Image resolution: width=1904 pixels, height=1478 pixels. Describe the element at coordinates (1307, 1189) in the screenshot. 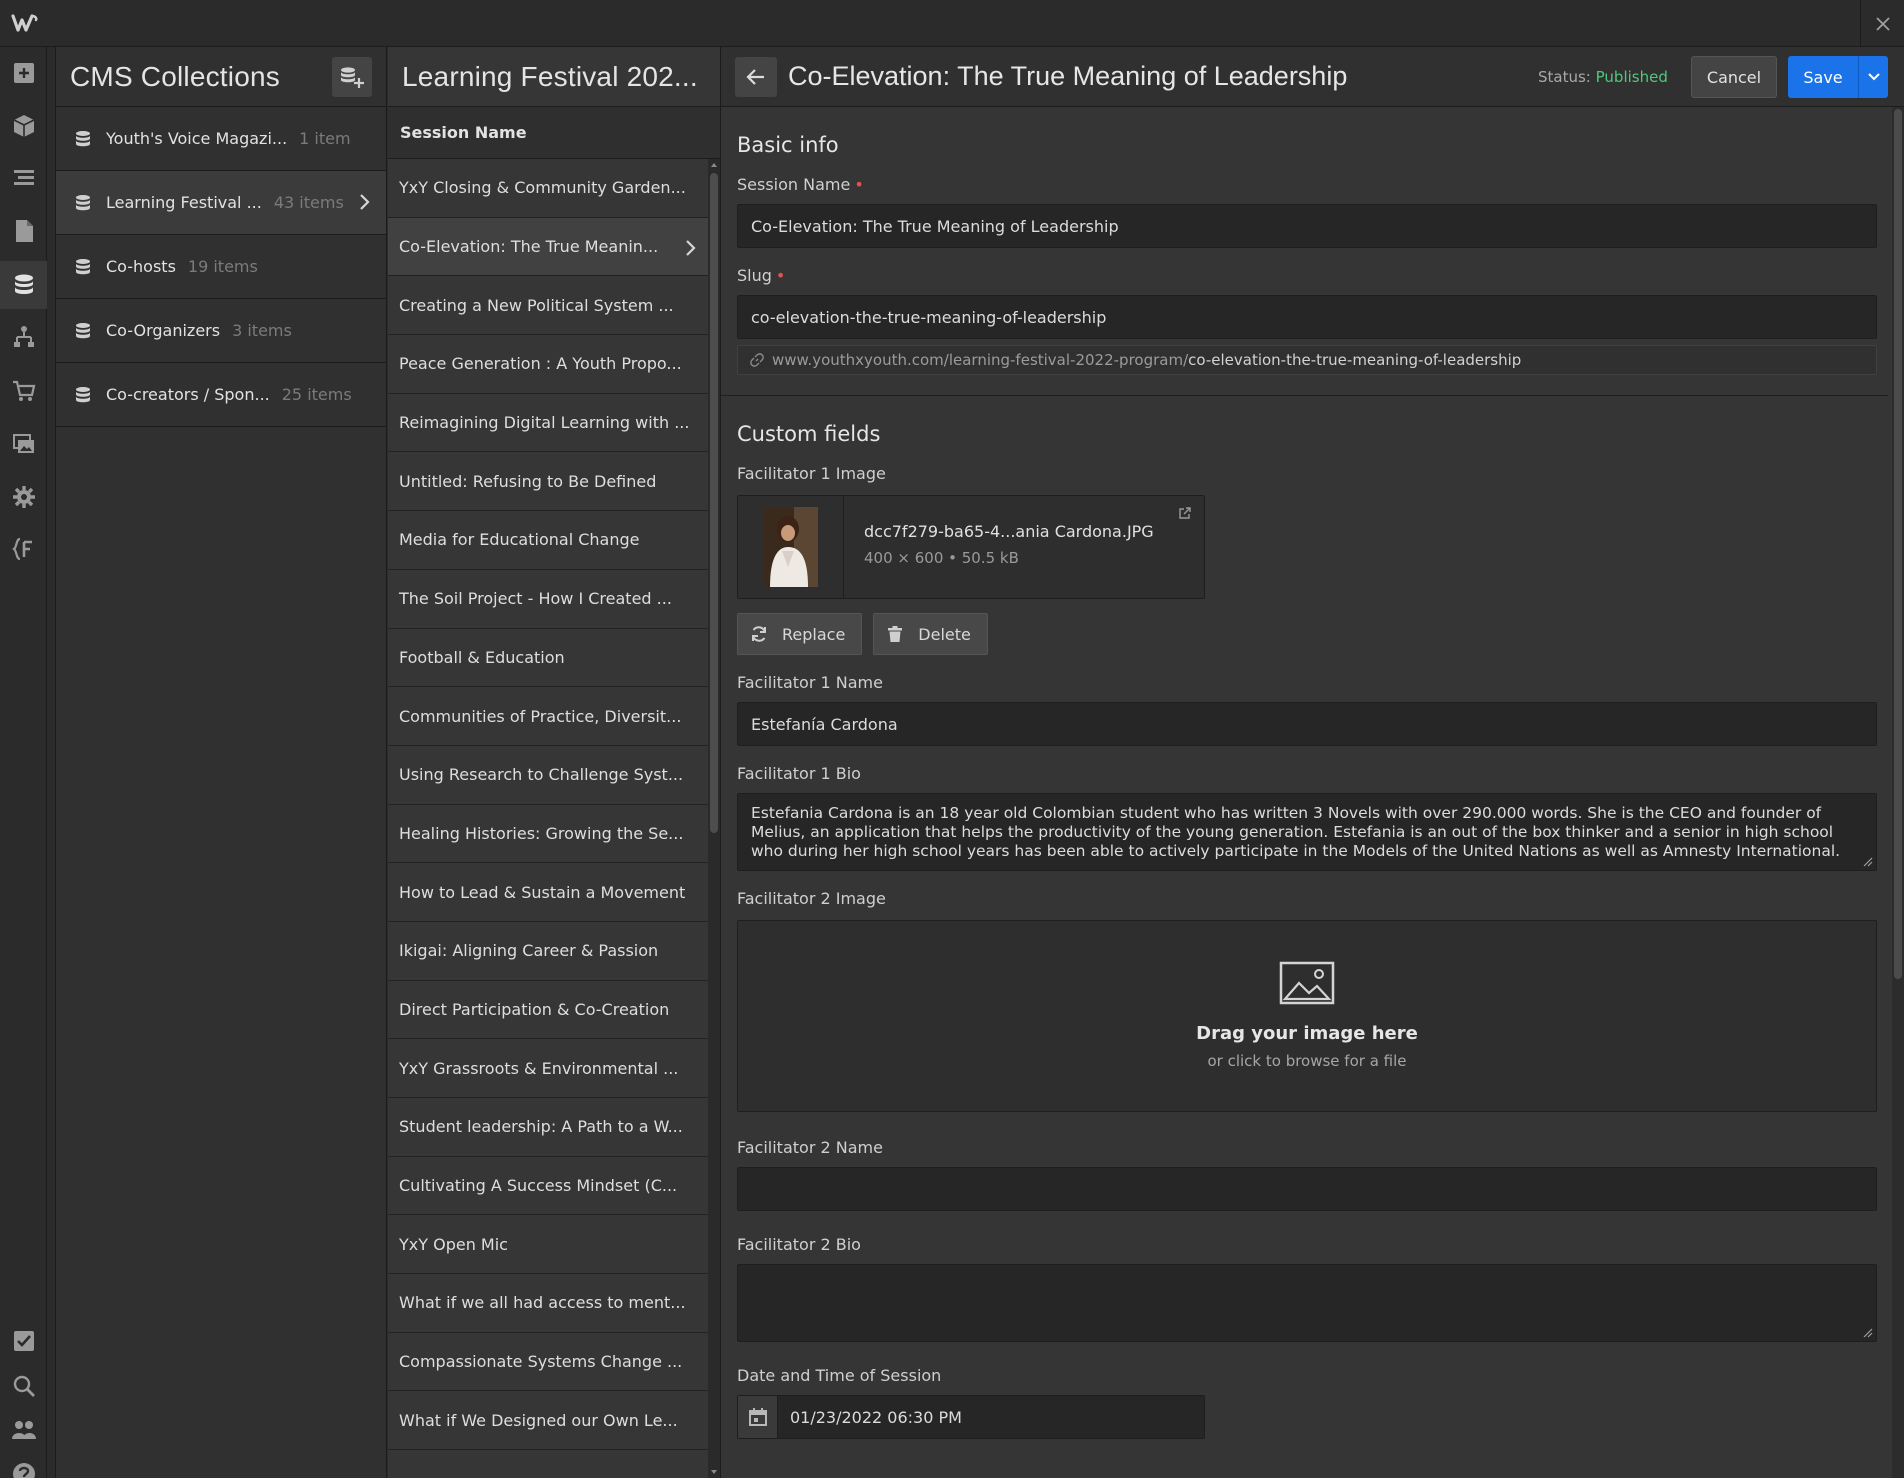

I see `facilitator-2-name-input` at that location.